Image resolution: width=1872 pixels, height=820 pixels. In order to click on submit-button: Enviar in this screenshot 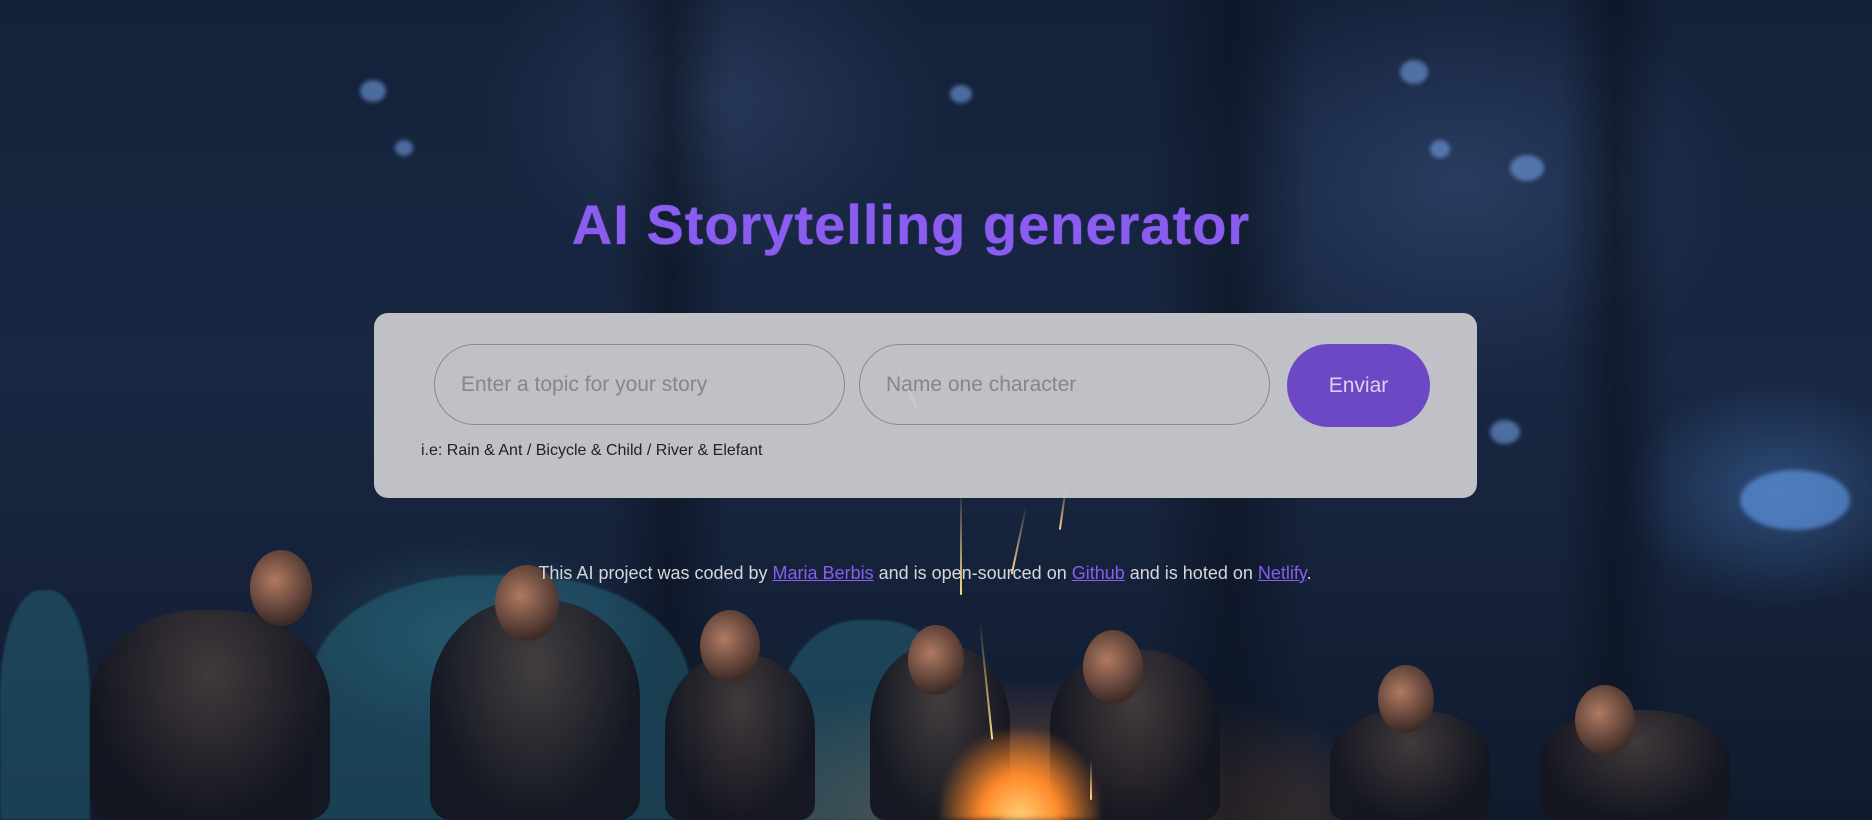, I will do `click(1358, 385)`.